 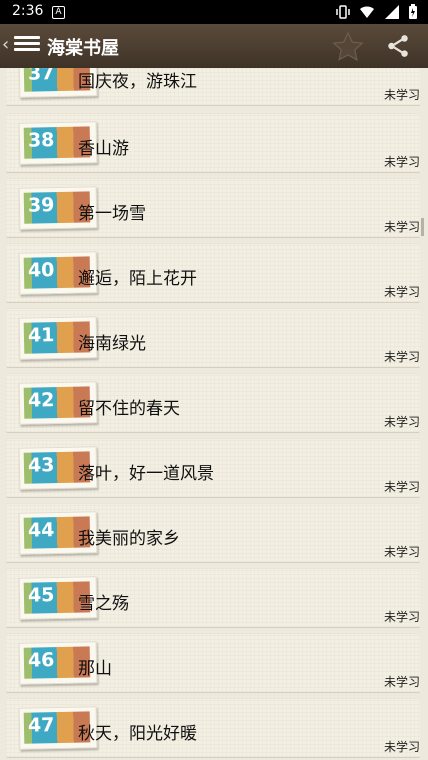 What do you see at coordinates (391, 12) in the screenshot?
I see `signal-icon` at bounding box center [391, 12].